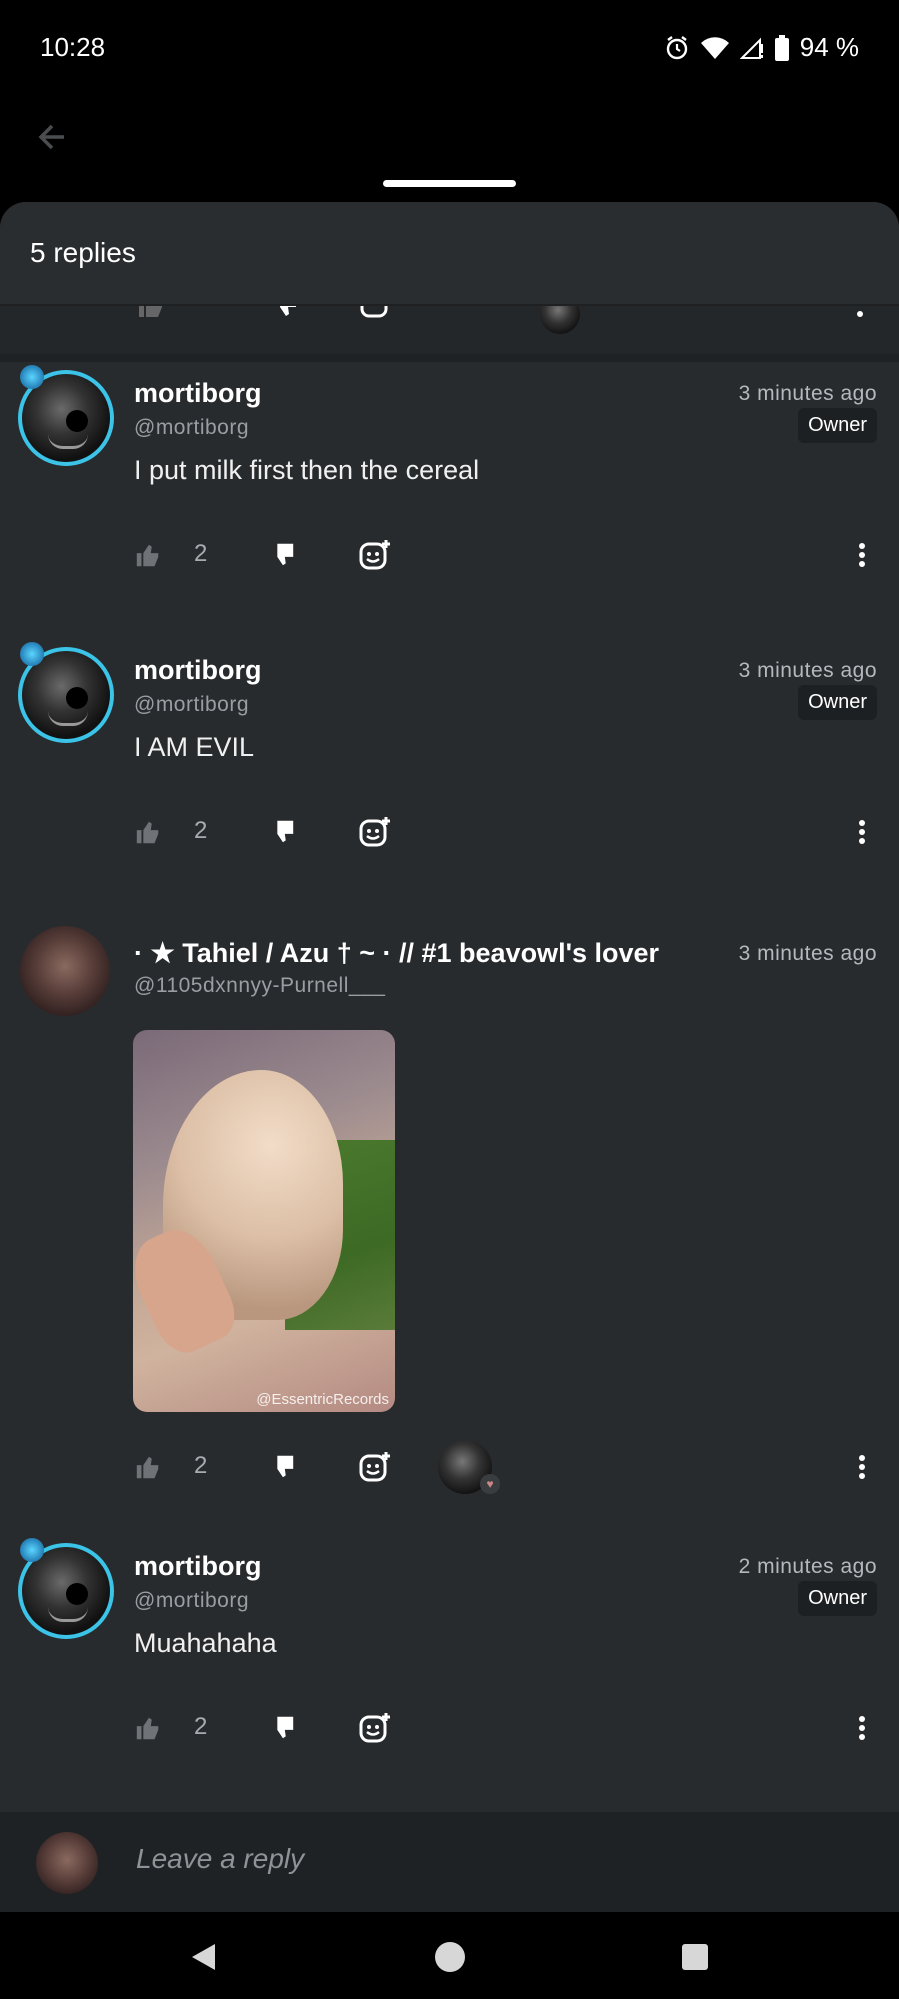 Image resolution: width=899 pixels, height=1999 pixels. What do you see at coordinates (203, 1957) in the screenshot?
I see `back-triangle-icon` at bounding box center [203, 1957].